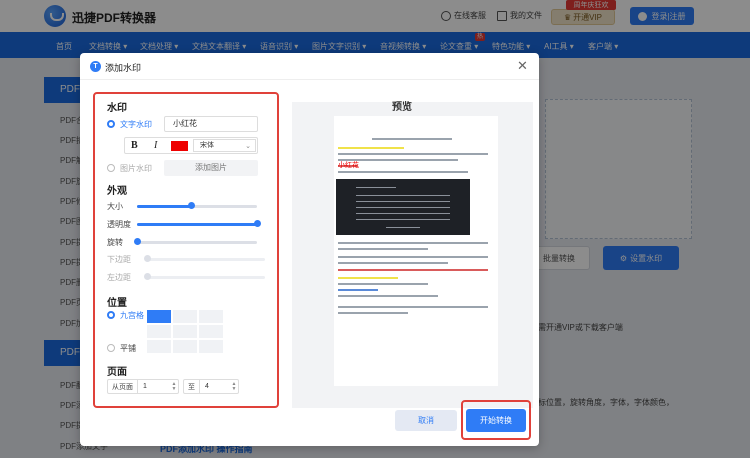  Describe the element at coordinates (136, 124) in the screenshot. I see `text-watermark-label: 文字水印` at that location.